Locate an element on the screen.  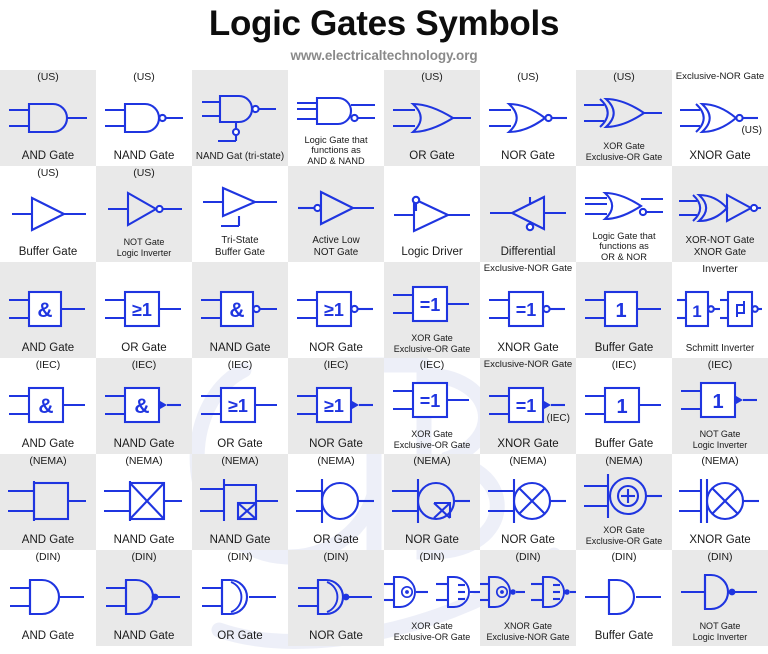
gate-cell-iec-buffer-gate: (IEC) 1 Buffer Gate is located at coordinates (624, 406).